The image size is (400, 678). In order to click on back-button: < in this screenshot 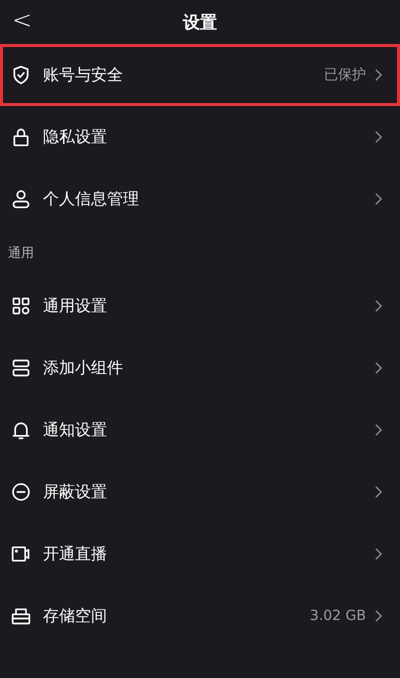, I will do `click(22, 20)`.